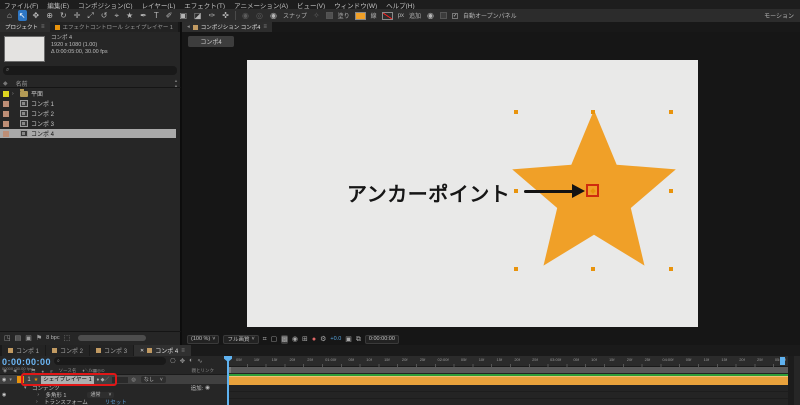 The height and width of the screenshot is (405, 800). Describe the element at coordinates (516, 191) in the screenshot. I see `bbox-handle-mid-left` at that location.